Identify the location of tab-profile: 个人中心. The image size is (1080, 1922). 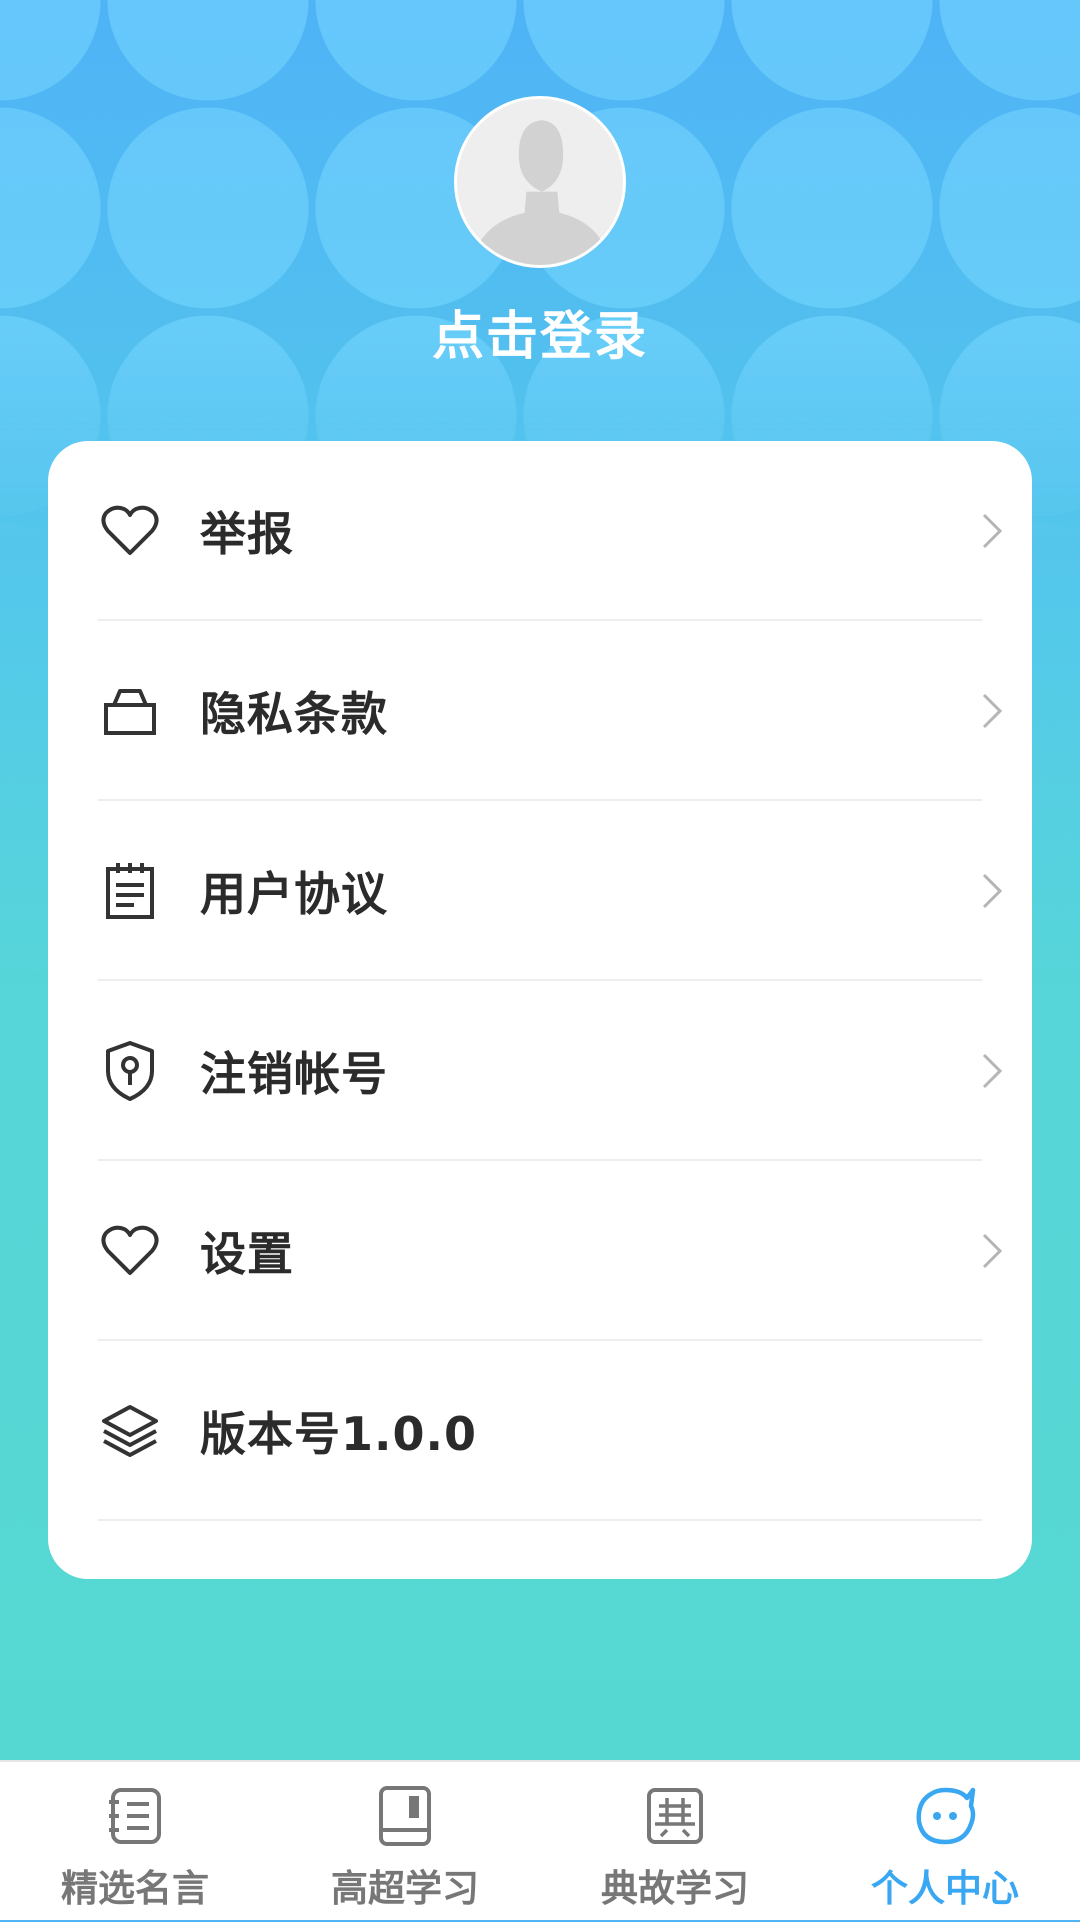
(945, 1842).